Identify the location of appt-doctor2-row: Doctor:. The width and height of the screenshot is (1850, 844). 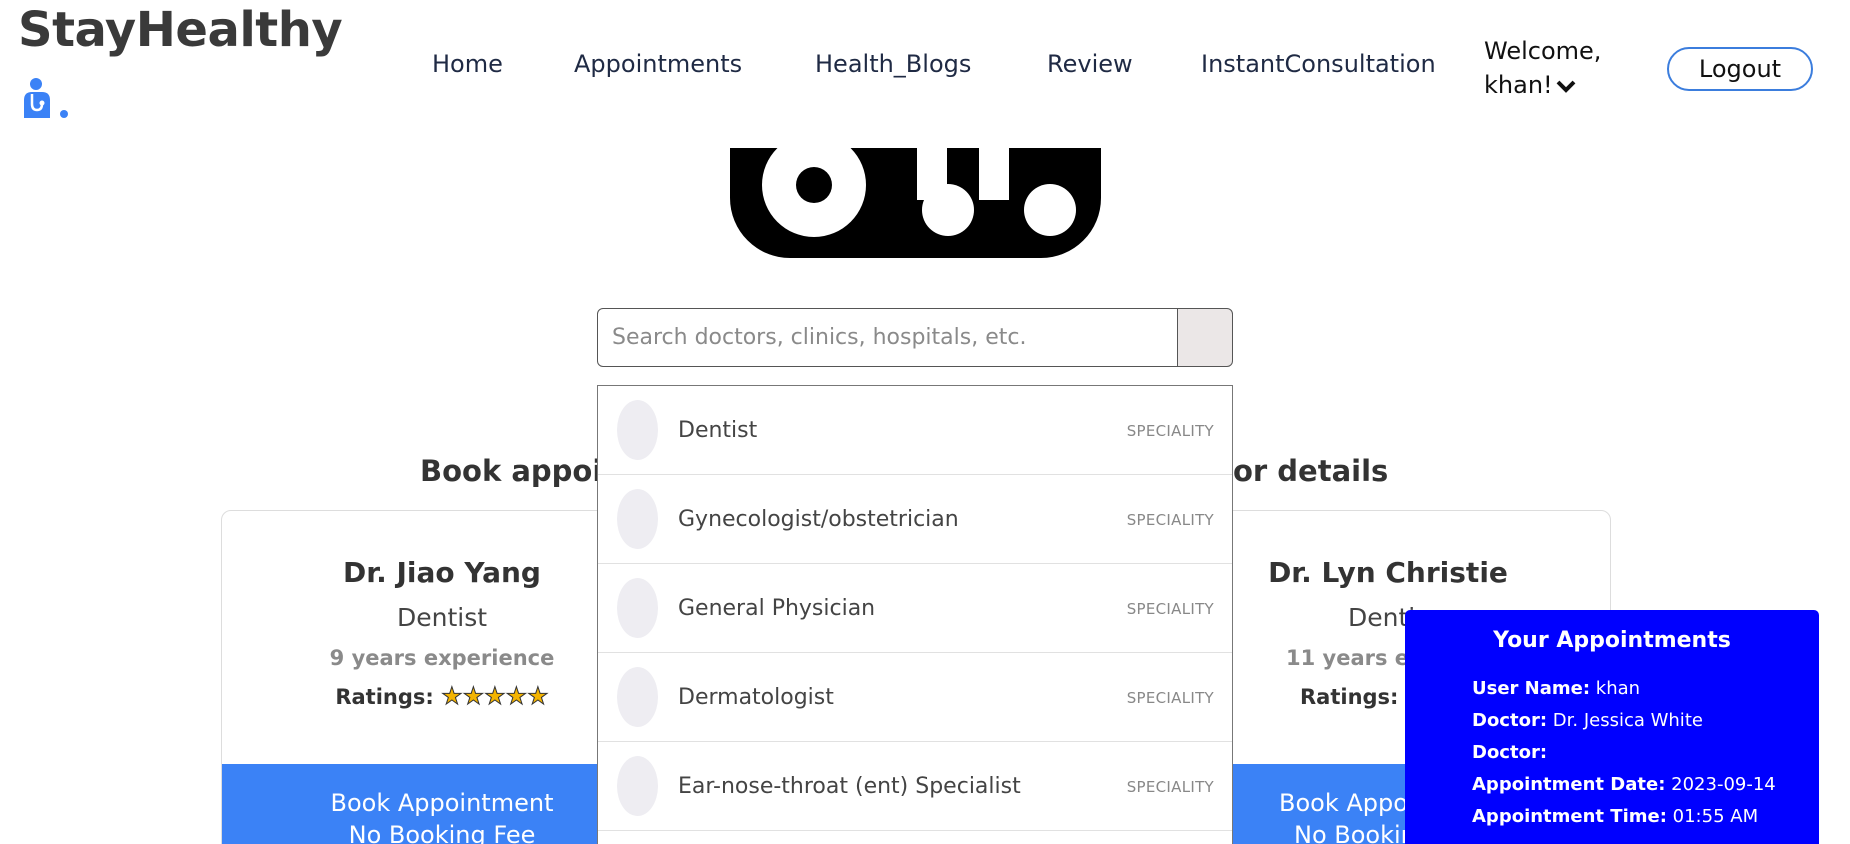
(1509, 752).